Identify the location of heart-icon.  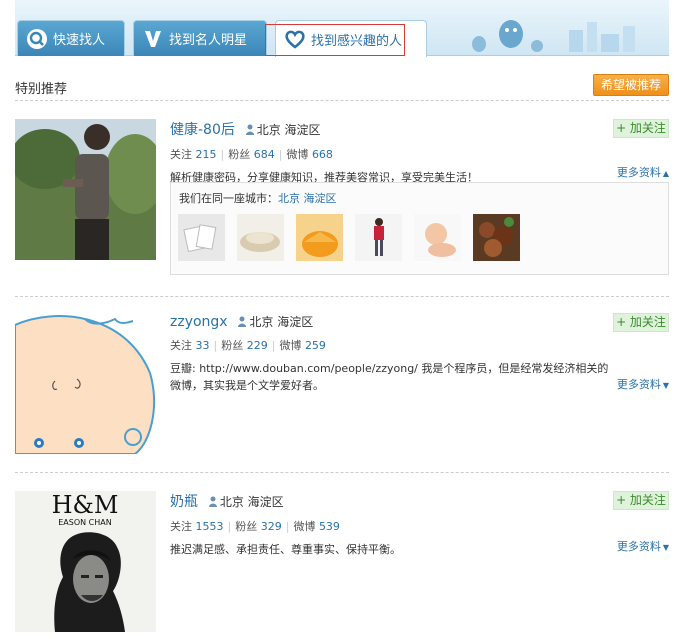
(295, 39).